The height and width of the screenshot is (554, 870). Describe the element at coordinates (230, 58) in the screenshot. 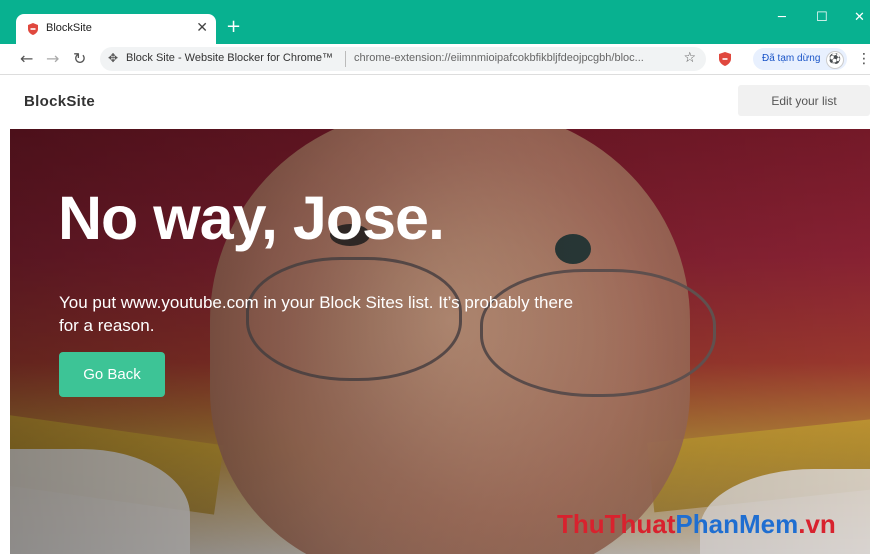

I see `omnibox-page-title: Block Site - Website Blocker for Chrome™` at that location.